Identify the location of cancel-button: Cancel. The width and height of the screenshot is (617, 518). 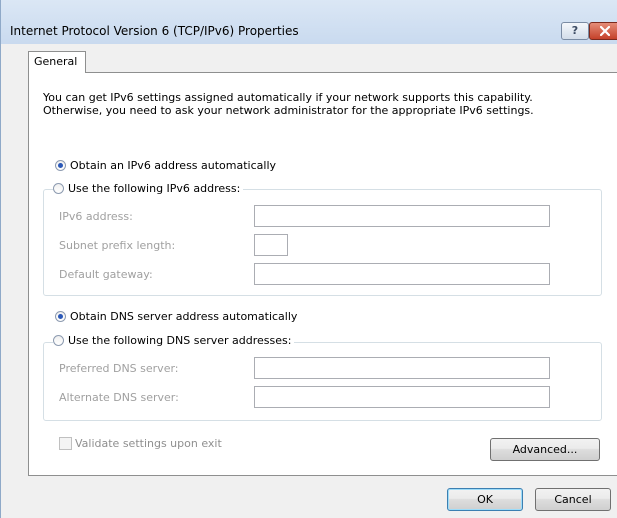
(573, 499).